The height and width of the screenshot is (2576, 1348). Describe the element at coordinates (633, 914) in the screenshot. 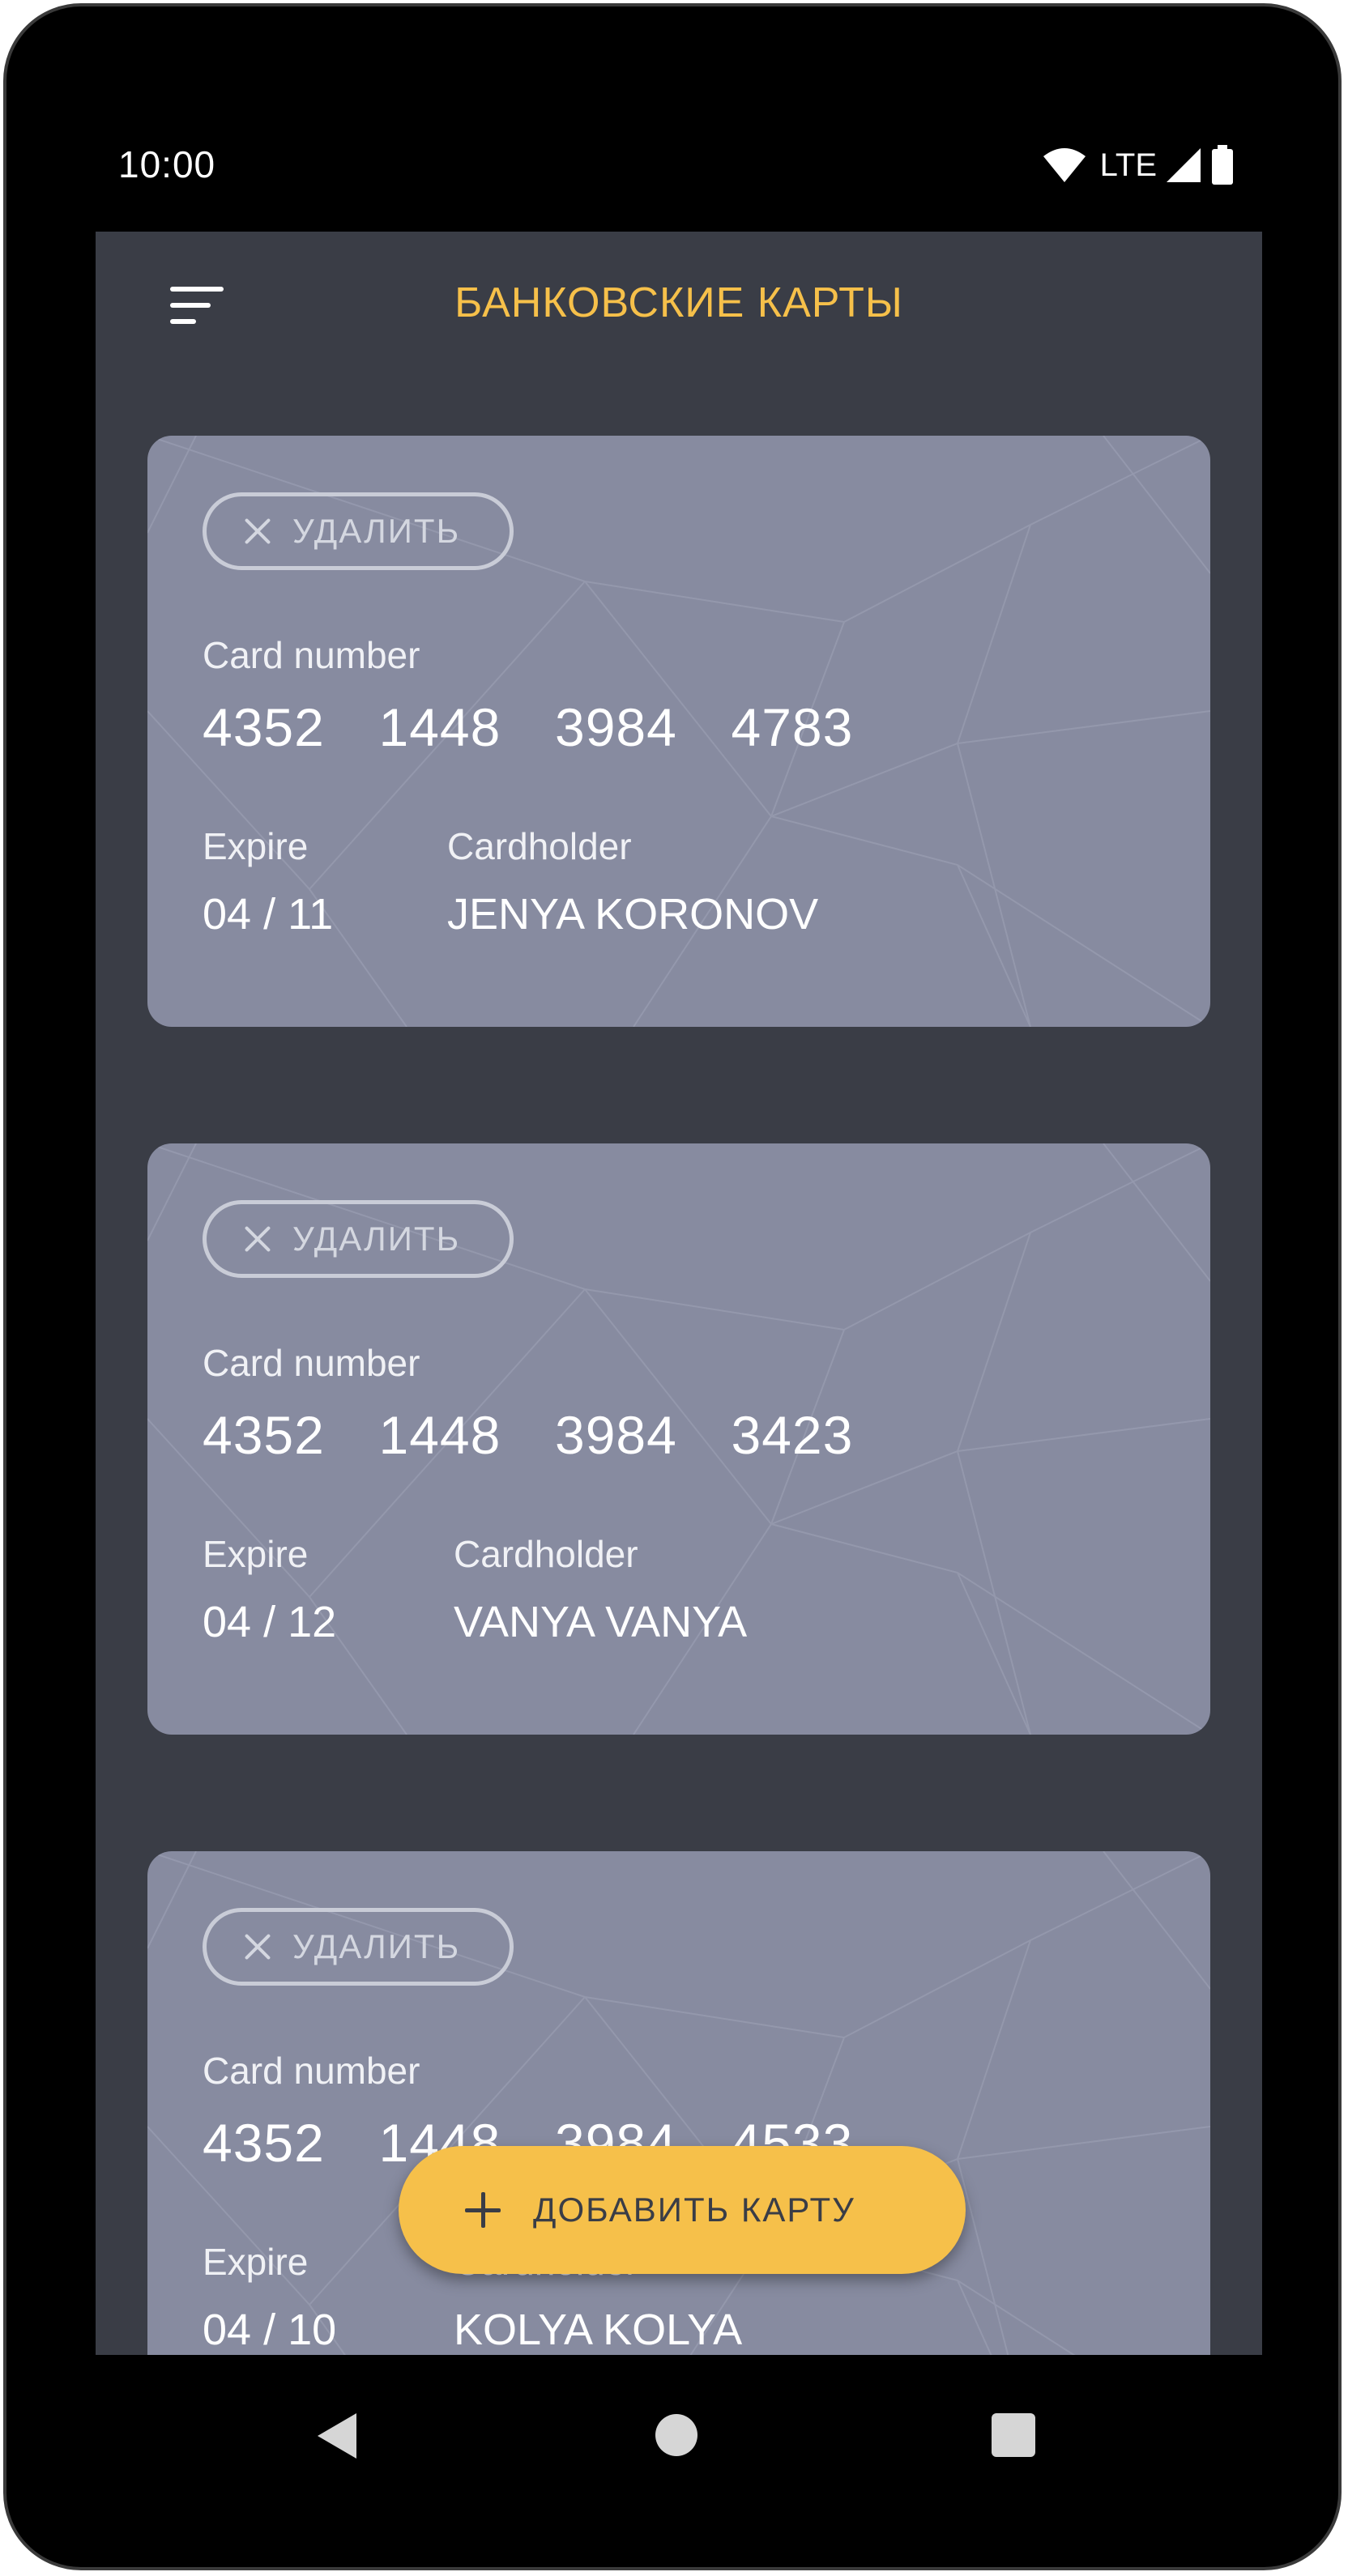

I see `cardholder-value: JENYA KORONOV` at that location.